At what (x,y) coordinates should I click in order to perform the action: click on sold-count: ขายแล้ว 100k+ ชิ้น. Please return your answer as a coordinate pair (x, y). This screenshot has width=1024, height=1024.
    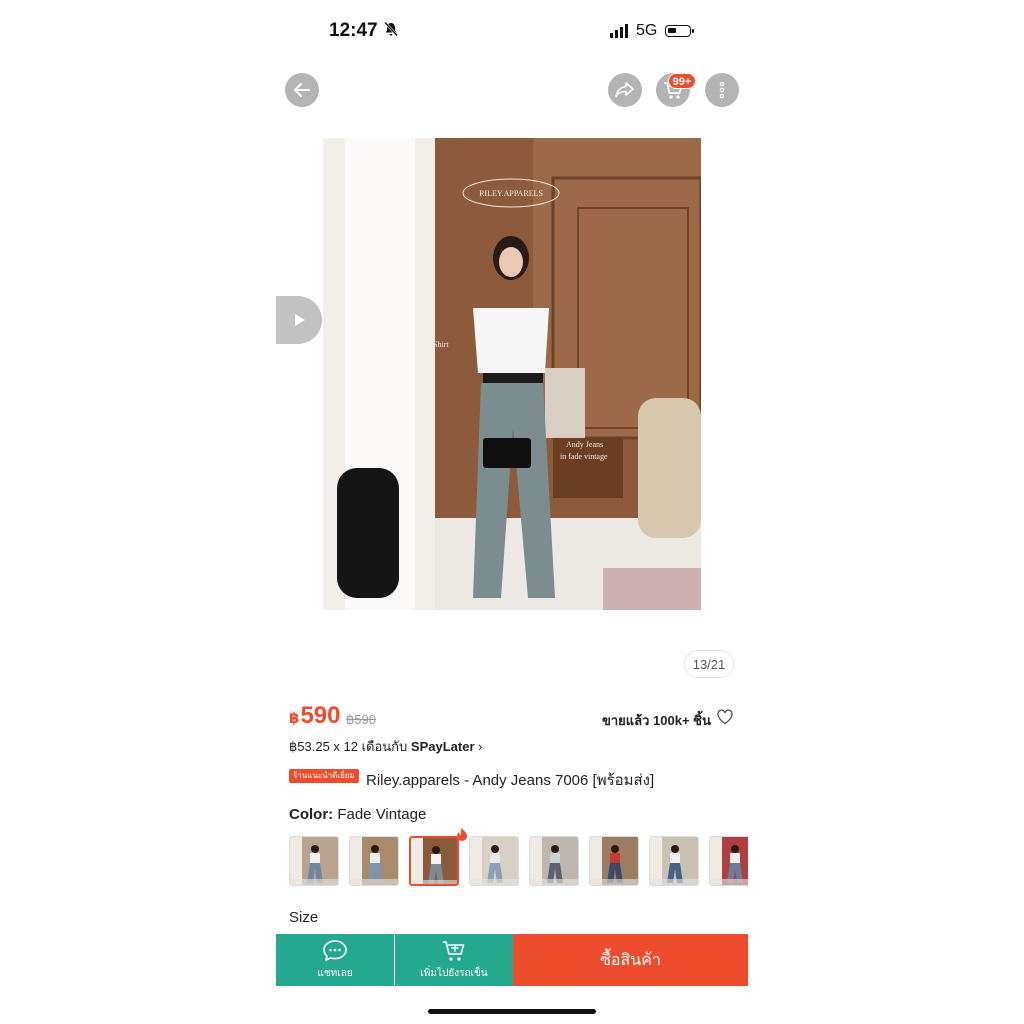
    Looking at the image, I should click on (656, 720).